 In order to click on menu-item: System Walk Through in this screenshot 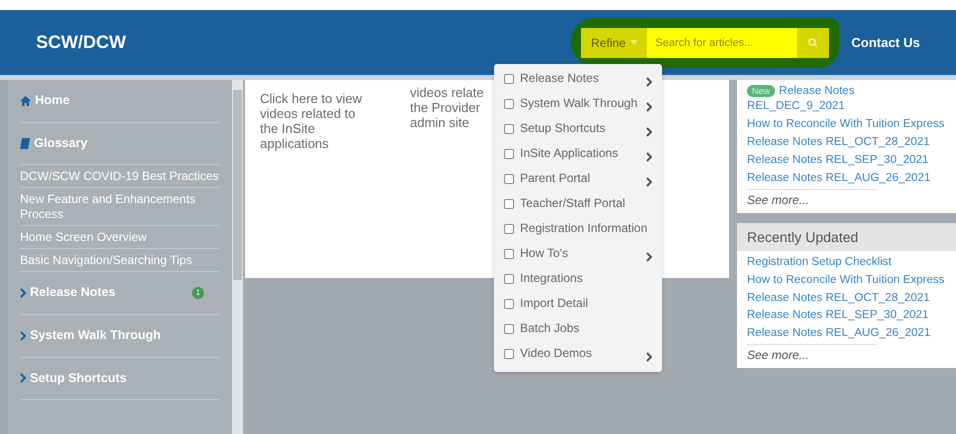, I will do `click(583, 104)`.